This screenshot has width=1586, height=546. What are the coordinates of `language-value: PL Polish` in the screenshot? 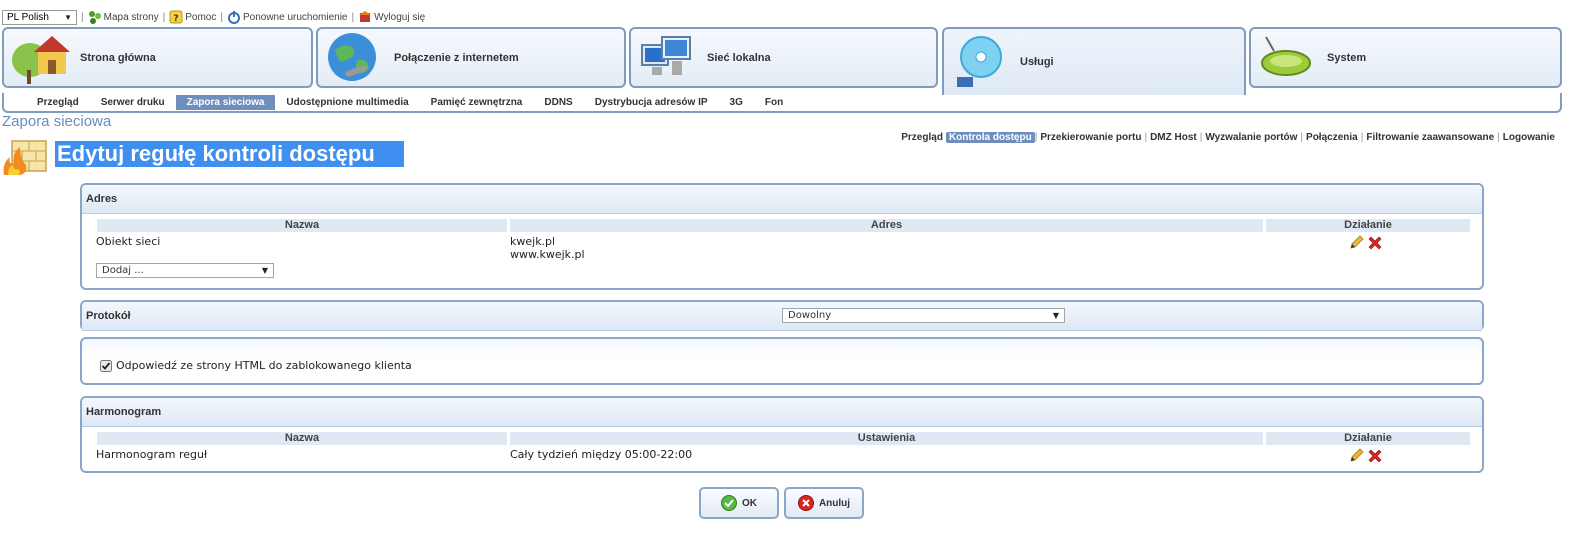 It's located at (28, 17).